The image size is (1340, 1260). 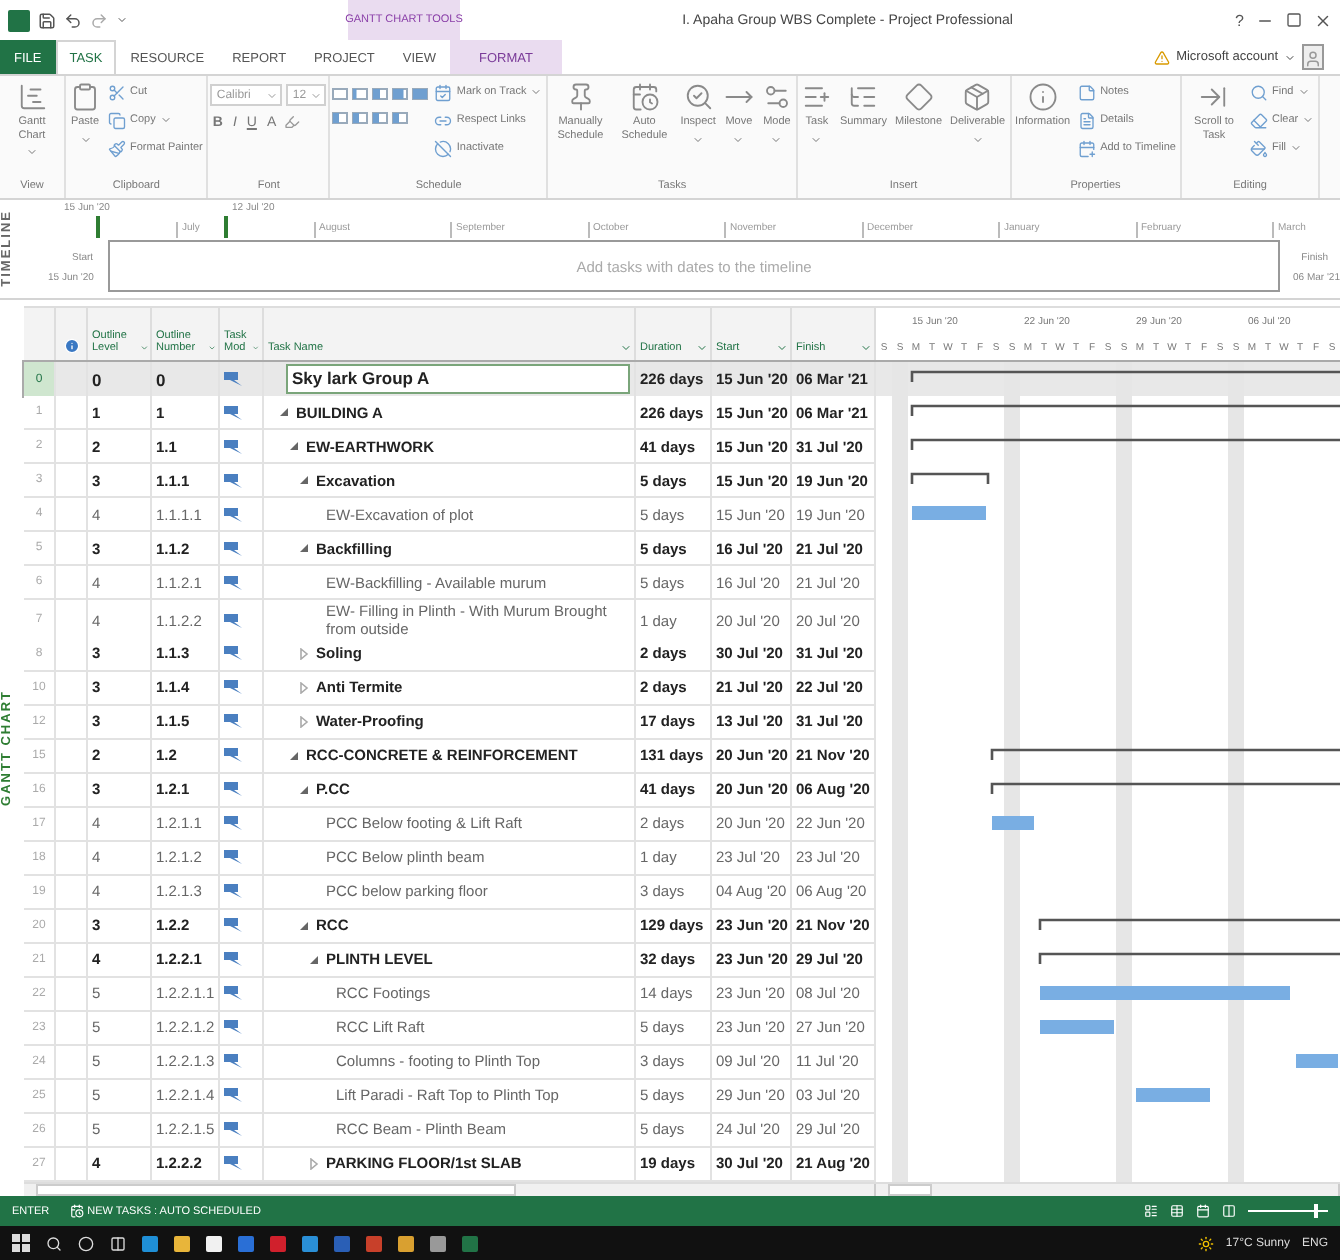 What do you see at coordinates (1151, 1211) in the screenshot?
I see `gantt-view-icon` at bounding box center [1151, 1211].